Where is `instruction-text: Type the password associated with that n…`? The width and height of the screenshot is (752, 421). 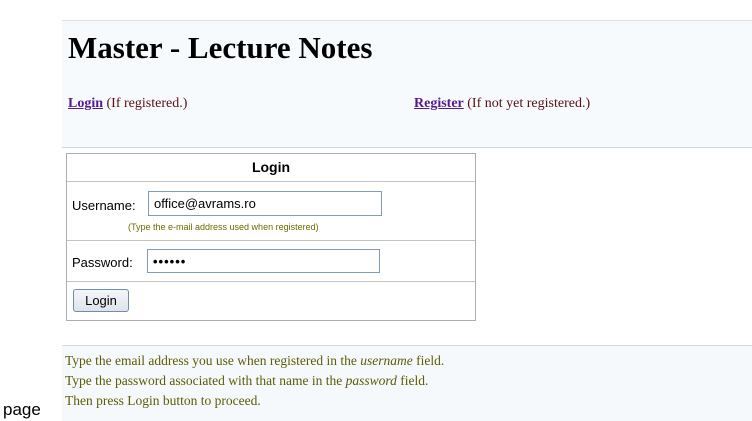
instruction-text: Type the password associated with that n… is located at coordinates (205, 380).